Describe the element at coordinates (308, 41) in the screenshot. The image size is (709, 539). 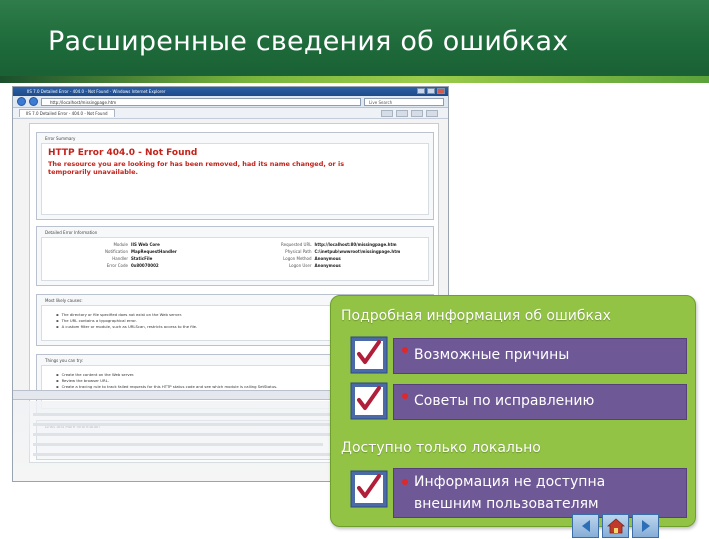
I see `slide-title: Расширенные сведения об ошибках` at that location.